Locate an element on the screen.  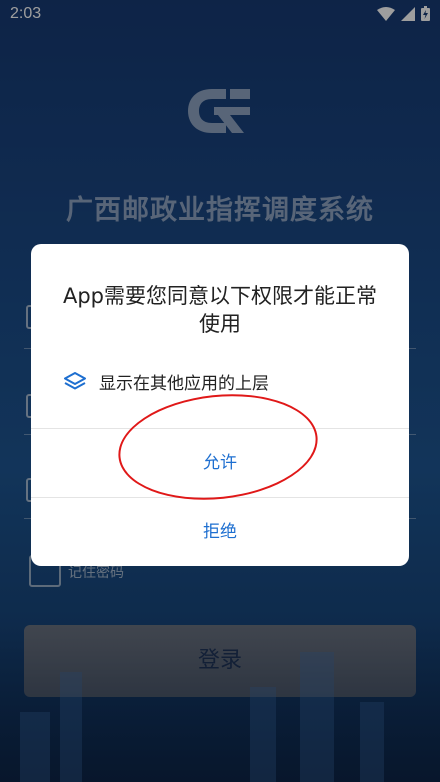
deny-button: 拒绝 is located at coordinates (220, 532).